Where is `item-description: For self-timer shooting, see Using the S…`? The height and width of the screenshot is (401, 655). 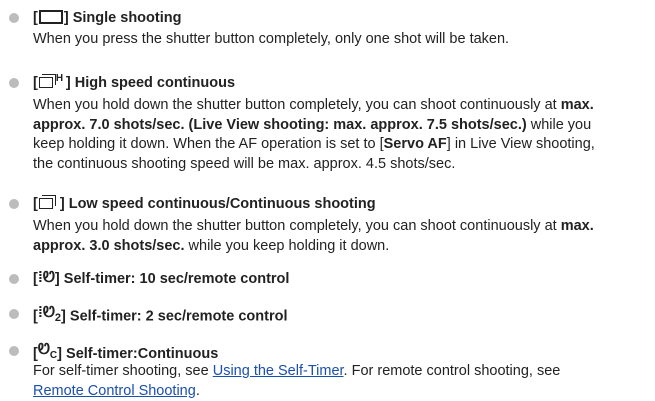
item-description: For self-timer shooting, see Using the S… is located at coordinates (297, 381).